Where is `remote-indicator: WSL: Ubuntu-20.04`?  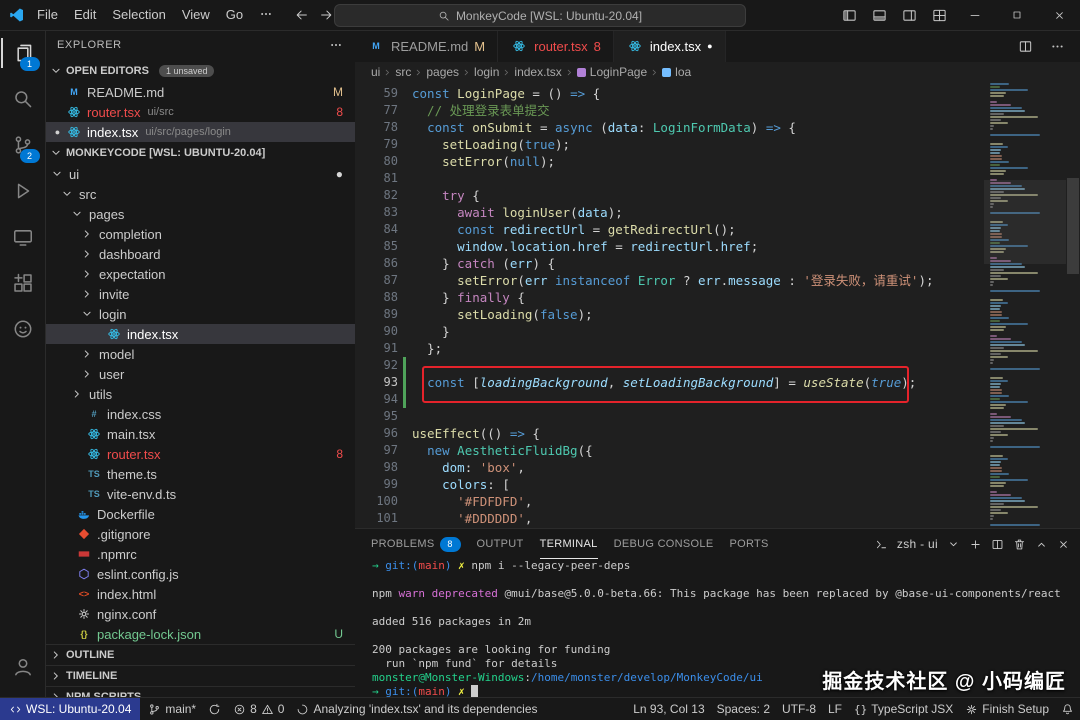 remote-indicator: WSL: Ubuntu-20.04 is located at coordinates (70, 709).